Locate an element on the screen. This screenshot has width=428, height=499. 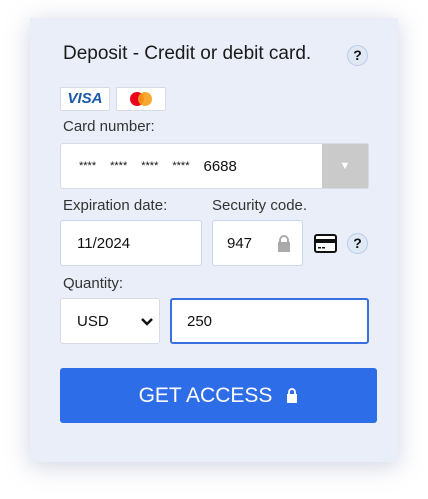
card-number-select: **** **** **** **** 6688 ▼ is located at coordinates (214, 166).